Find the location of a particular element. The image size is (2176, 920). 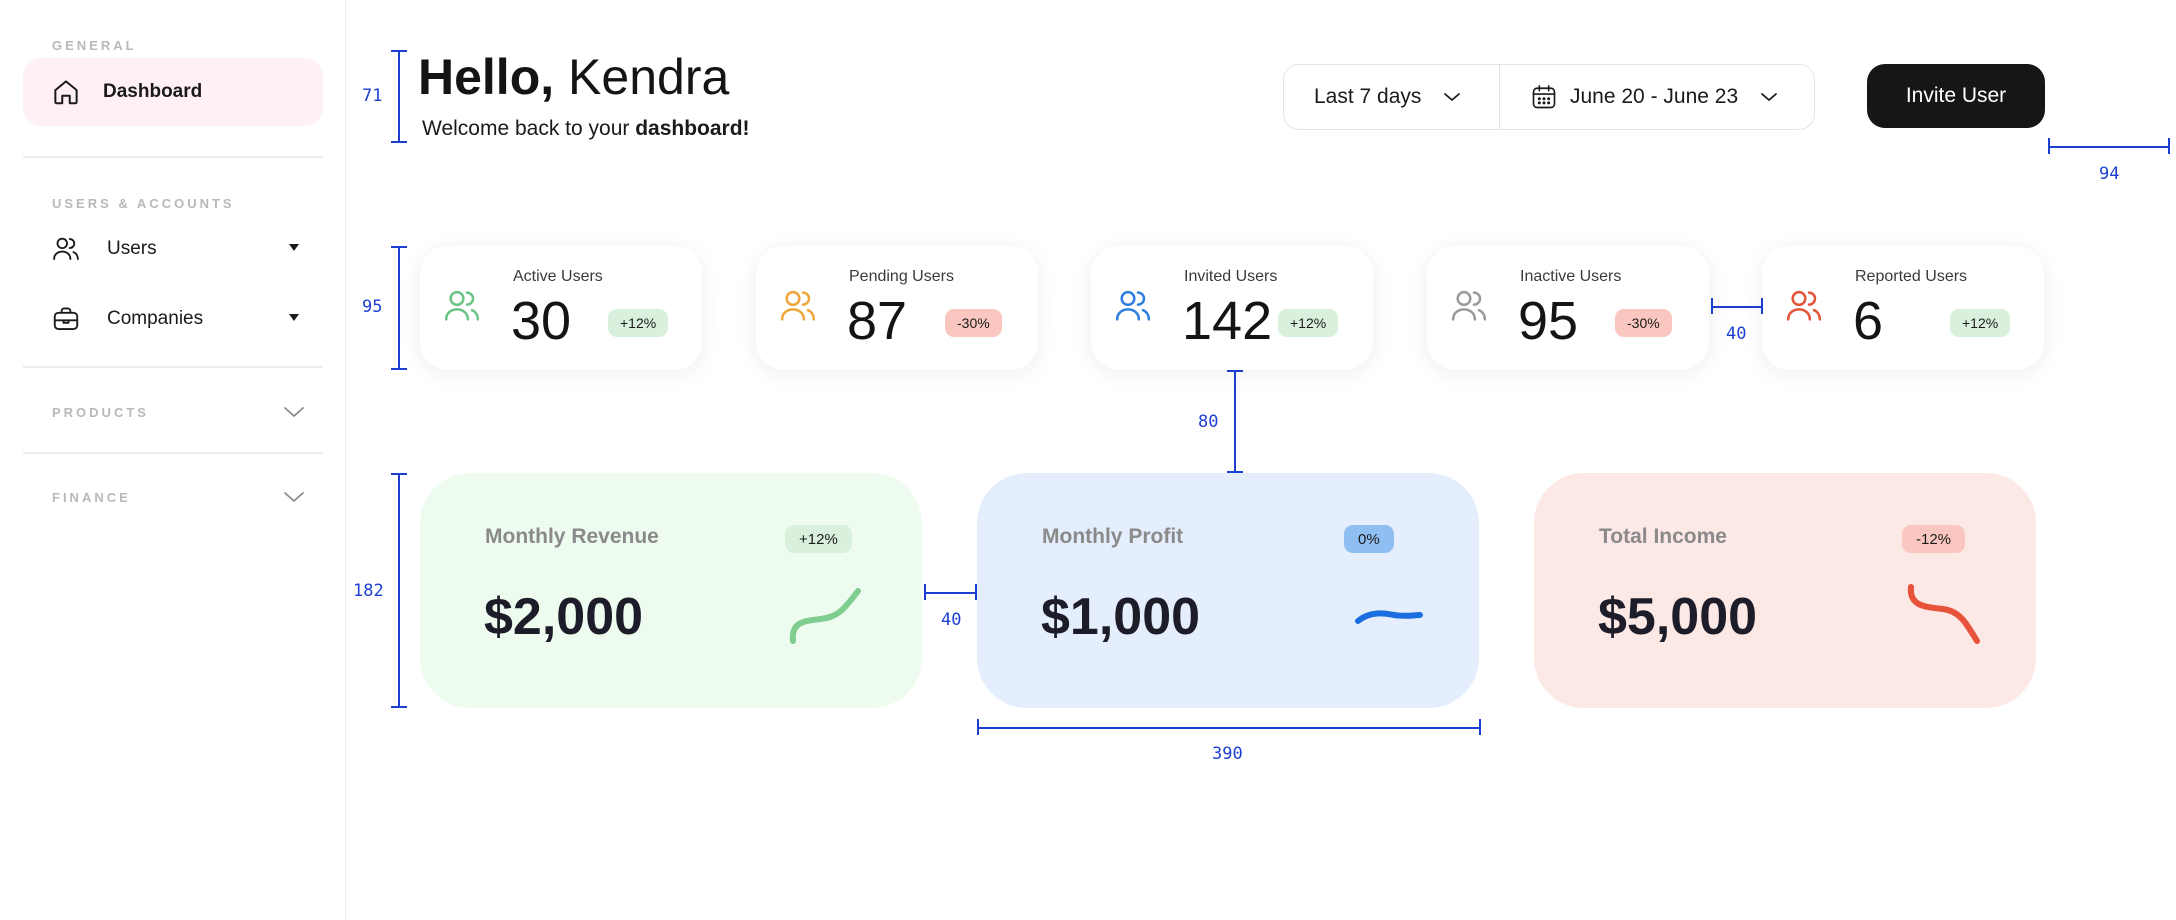

dimension-label: 390 is located at coordinates (1227, 754).